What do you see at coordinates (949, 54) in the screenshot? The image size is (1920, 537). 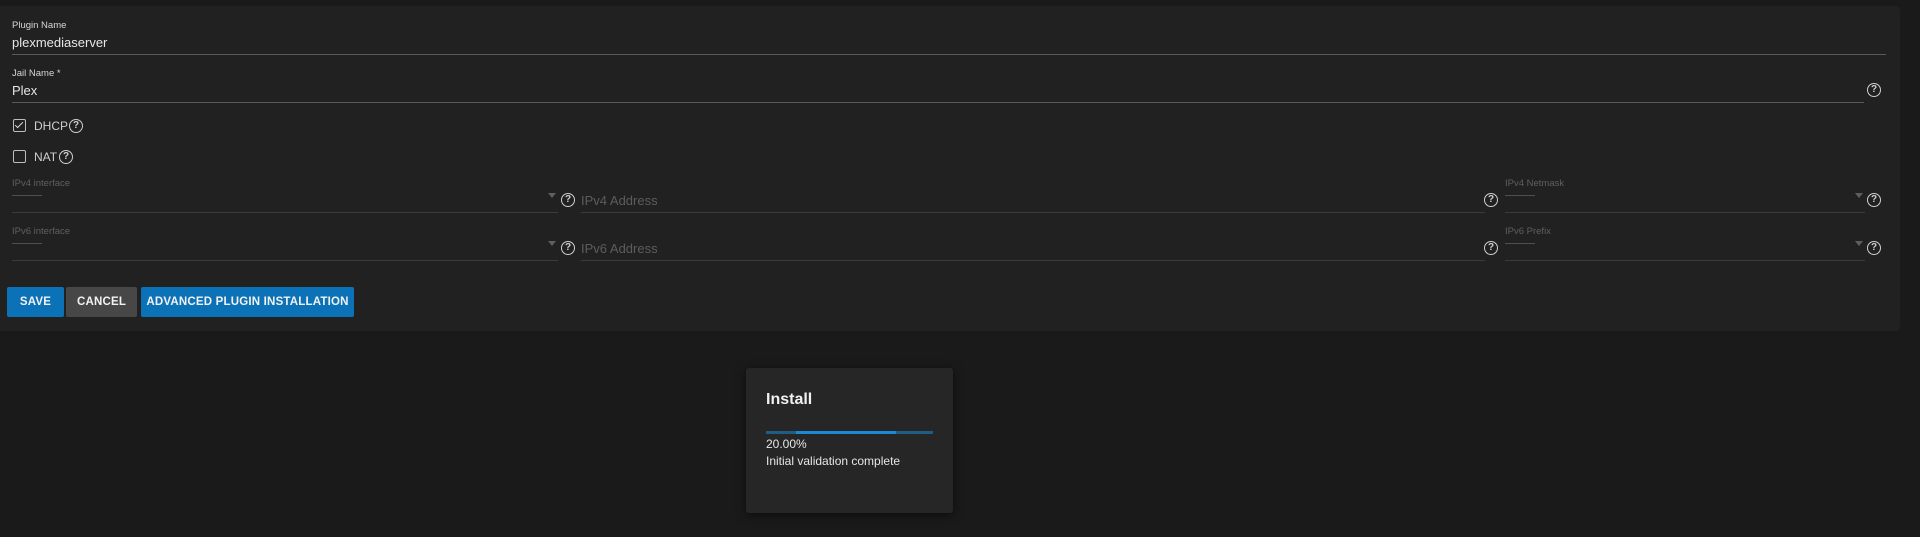 I see `plugin-name-underline` at bounding box center [949, 54].